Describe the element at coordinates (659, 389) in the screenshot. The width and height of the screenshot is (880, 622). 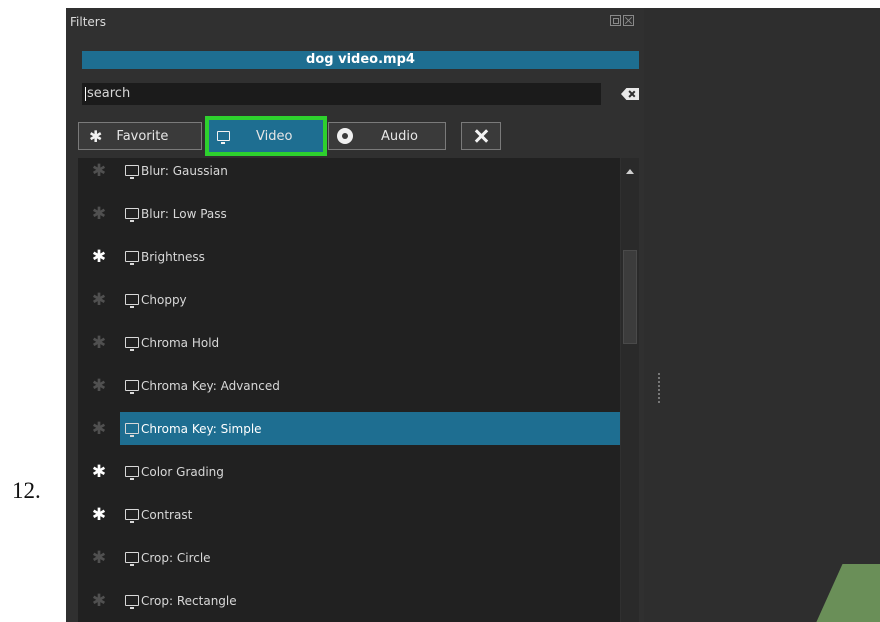
I see `panel-splitter-handle` at that location.